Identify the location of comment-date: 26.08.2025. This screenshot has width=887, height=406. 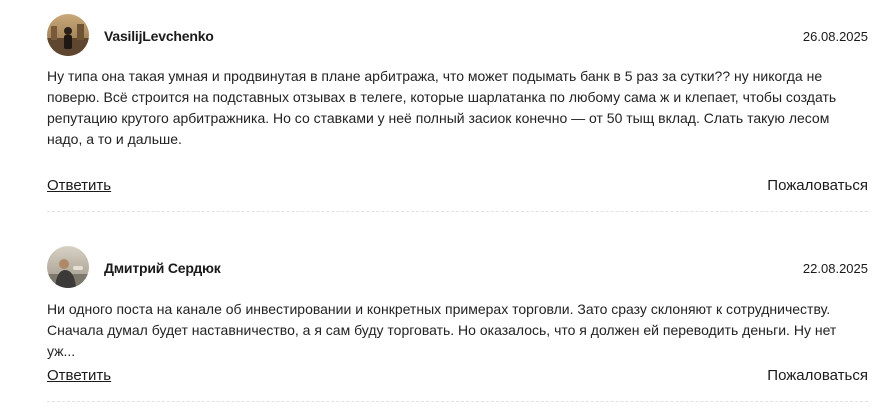
(835, 36).